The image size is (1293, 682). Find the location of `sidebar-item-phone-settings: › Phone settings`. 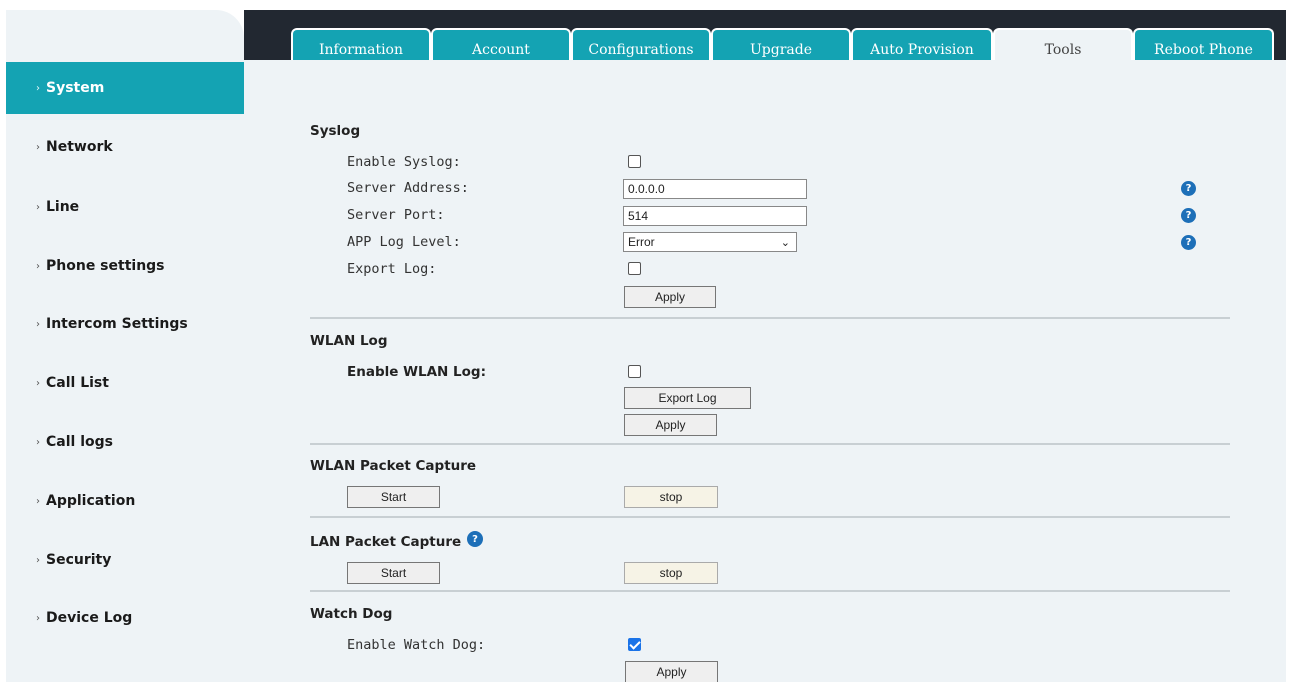

sidebar-item-phone-settings: › Phone settings is located at coordinates (125, 266).